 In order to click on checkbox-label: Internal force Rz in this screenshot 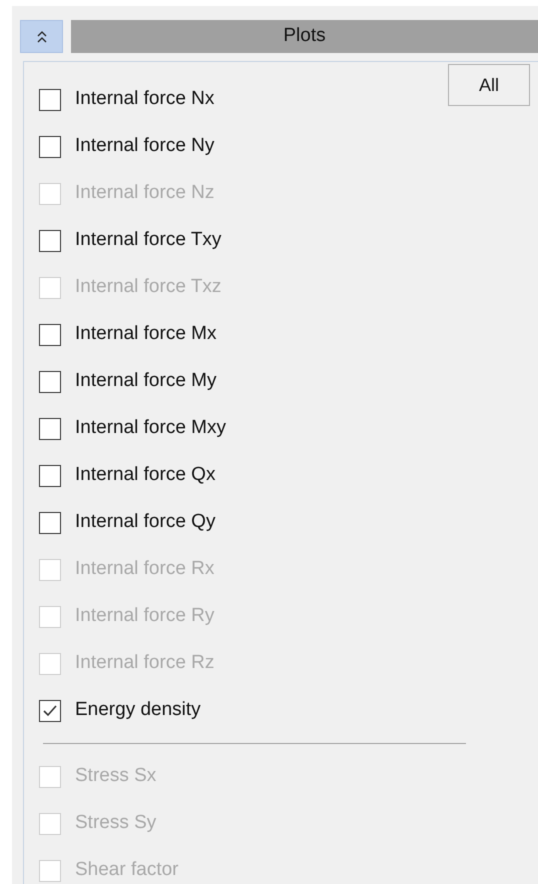, I will do `click(144, 663)`.